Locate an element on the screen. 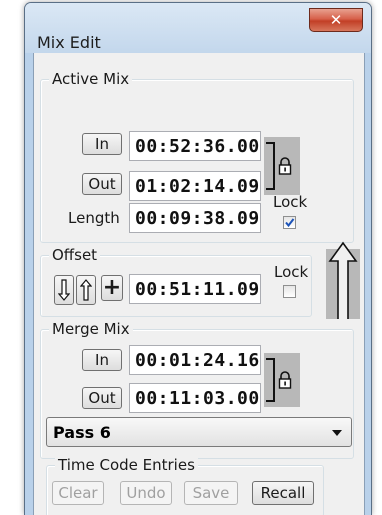  checkmark-icon is located at coordinates (290, 223).